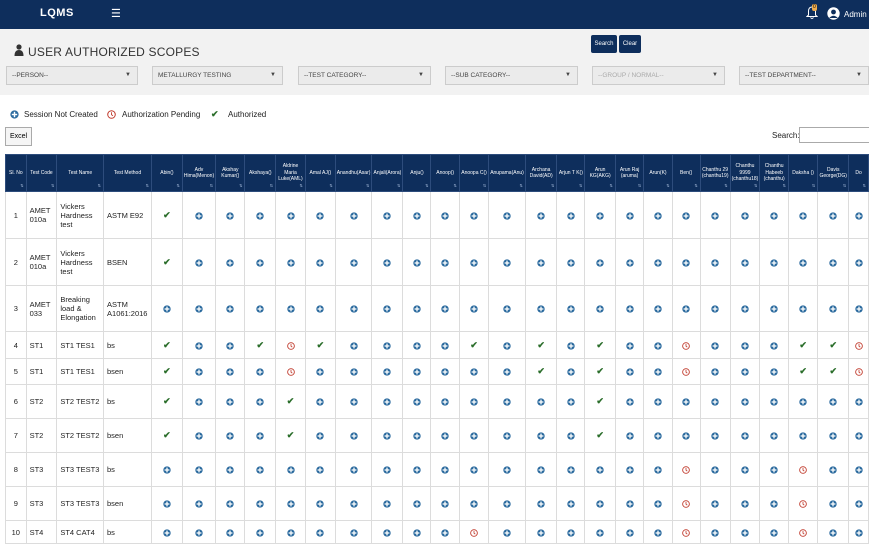 This screenshot has height=545, width=869. Describe the element at coordinates (803, 469) in the screenshot. I see `authorization-pending-icon` at that location.